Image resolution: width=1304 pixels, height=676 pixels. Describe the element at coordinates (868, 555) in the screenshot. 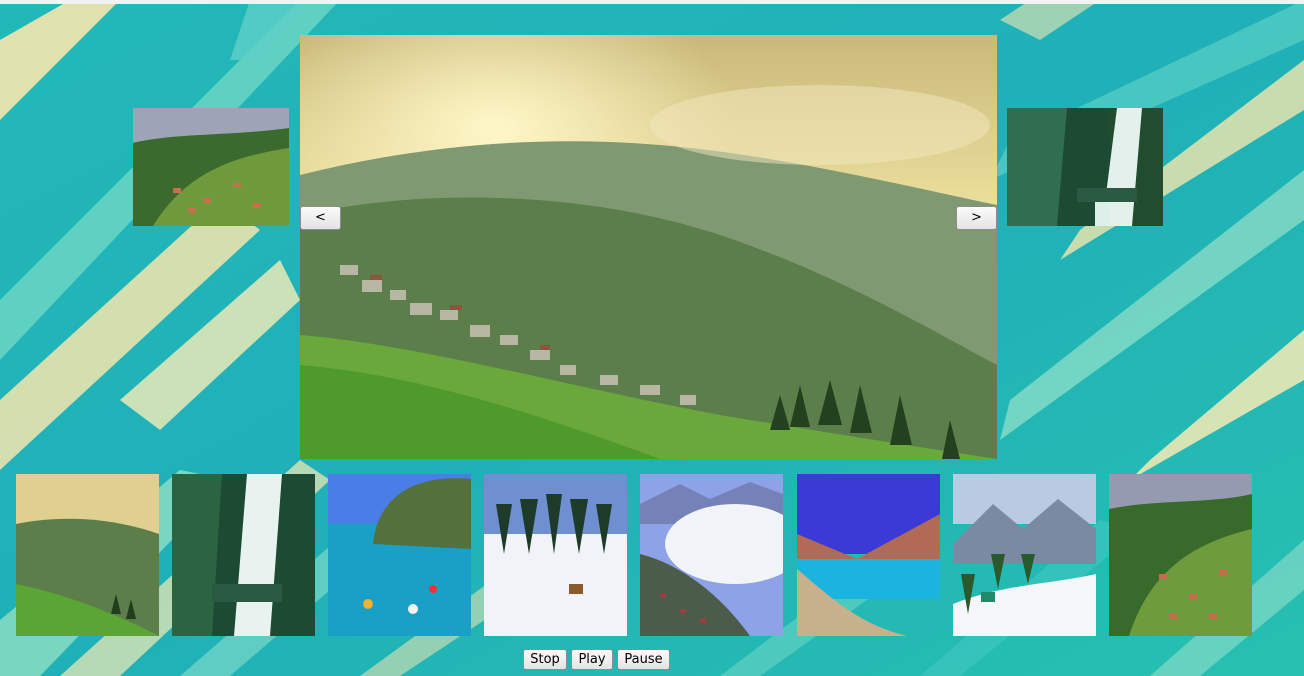

I see `thumbnail-mountain-lake` at that location.